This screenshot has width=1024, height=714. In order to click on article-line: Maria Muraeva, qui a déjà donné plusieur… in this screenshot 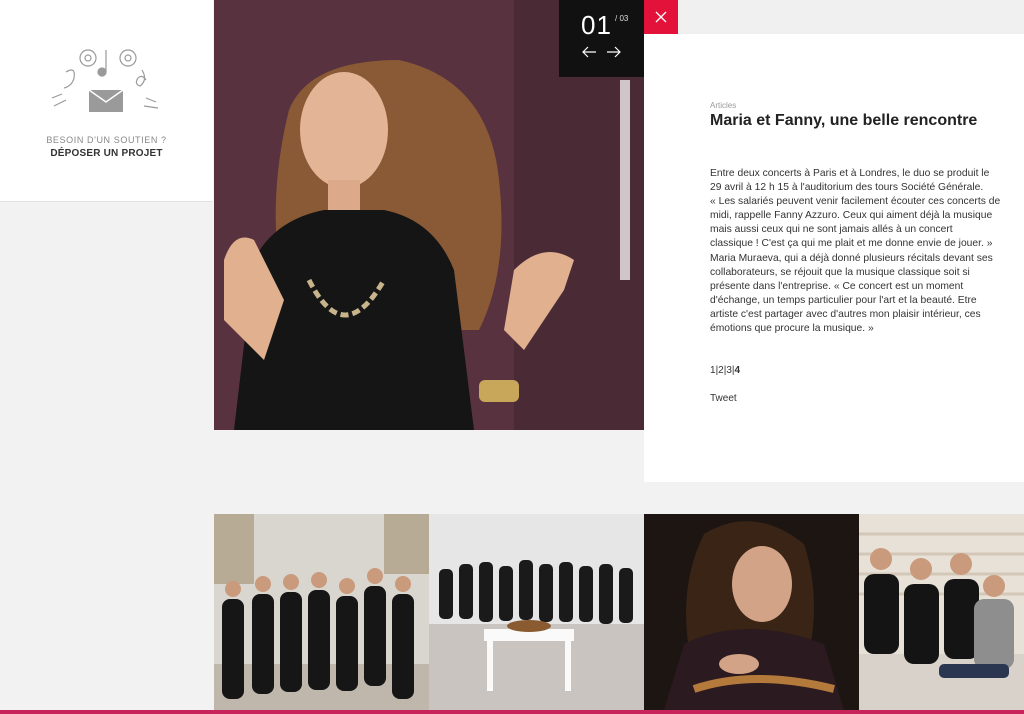, I will do `click(851, 258)`.